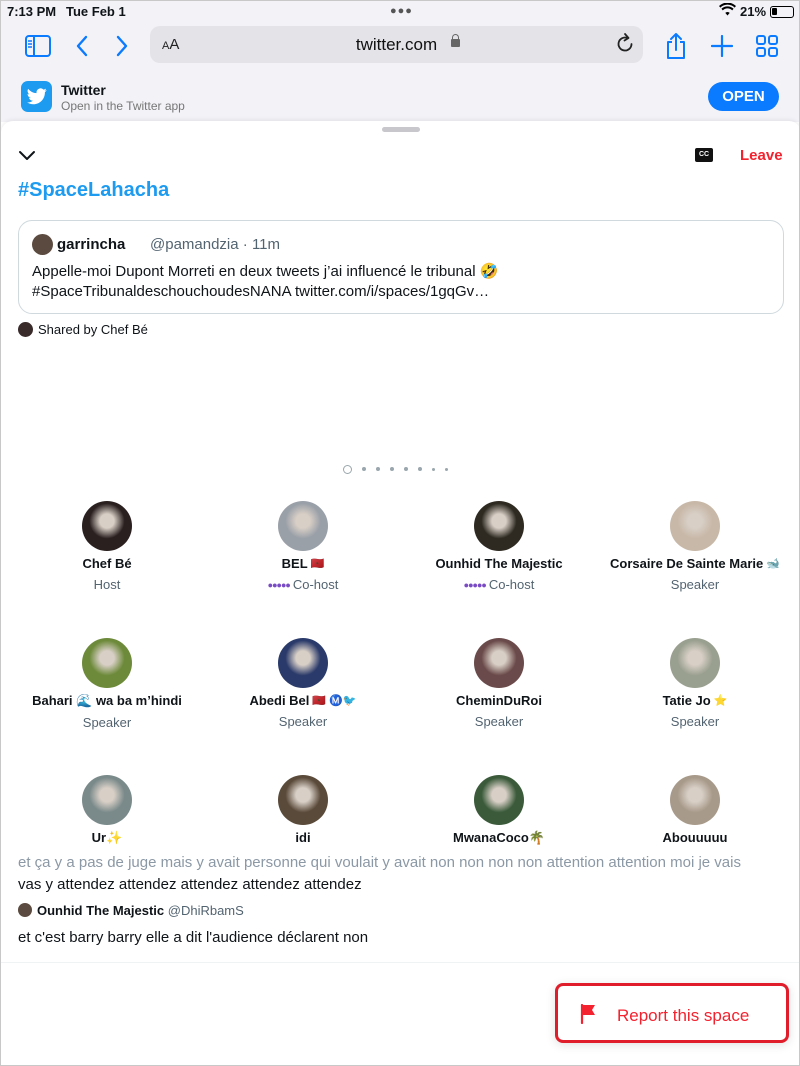  Describe the element at coordinates (761, 155) in the screenshot. I see `leave-button: Leave` at that location.